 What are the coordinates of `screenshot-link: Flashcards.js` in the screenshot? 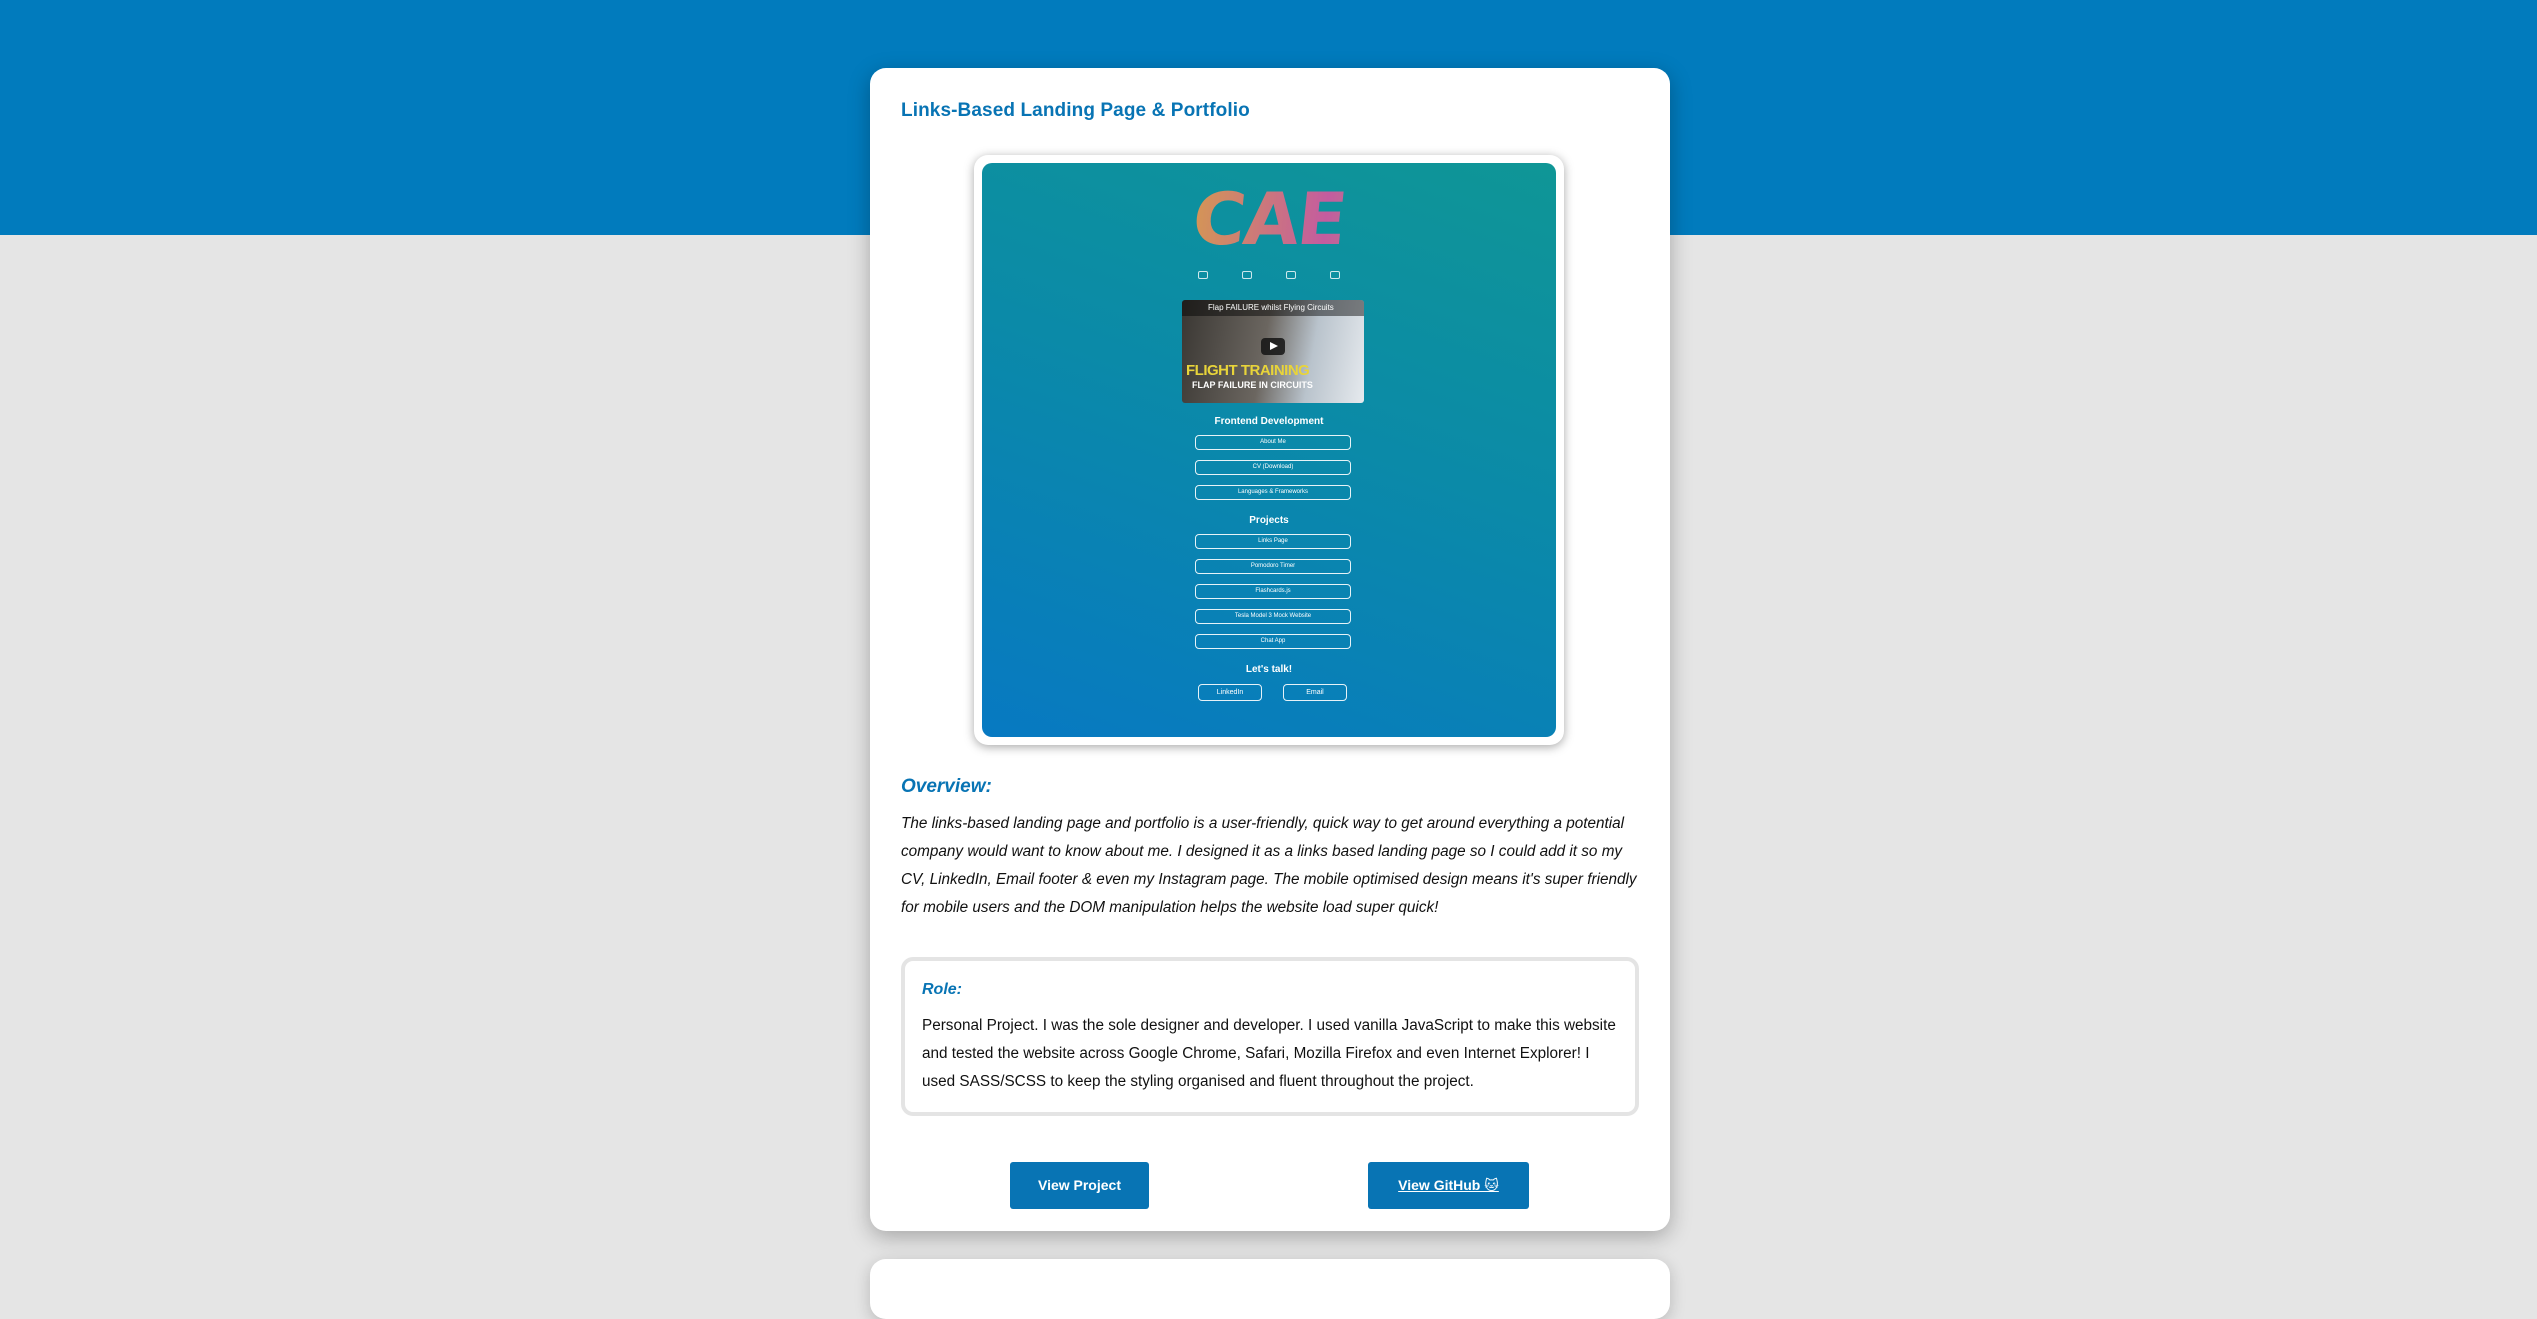 It's located at (1273, 591).